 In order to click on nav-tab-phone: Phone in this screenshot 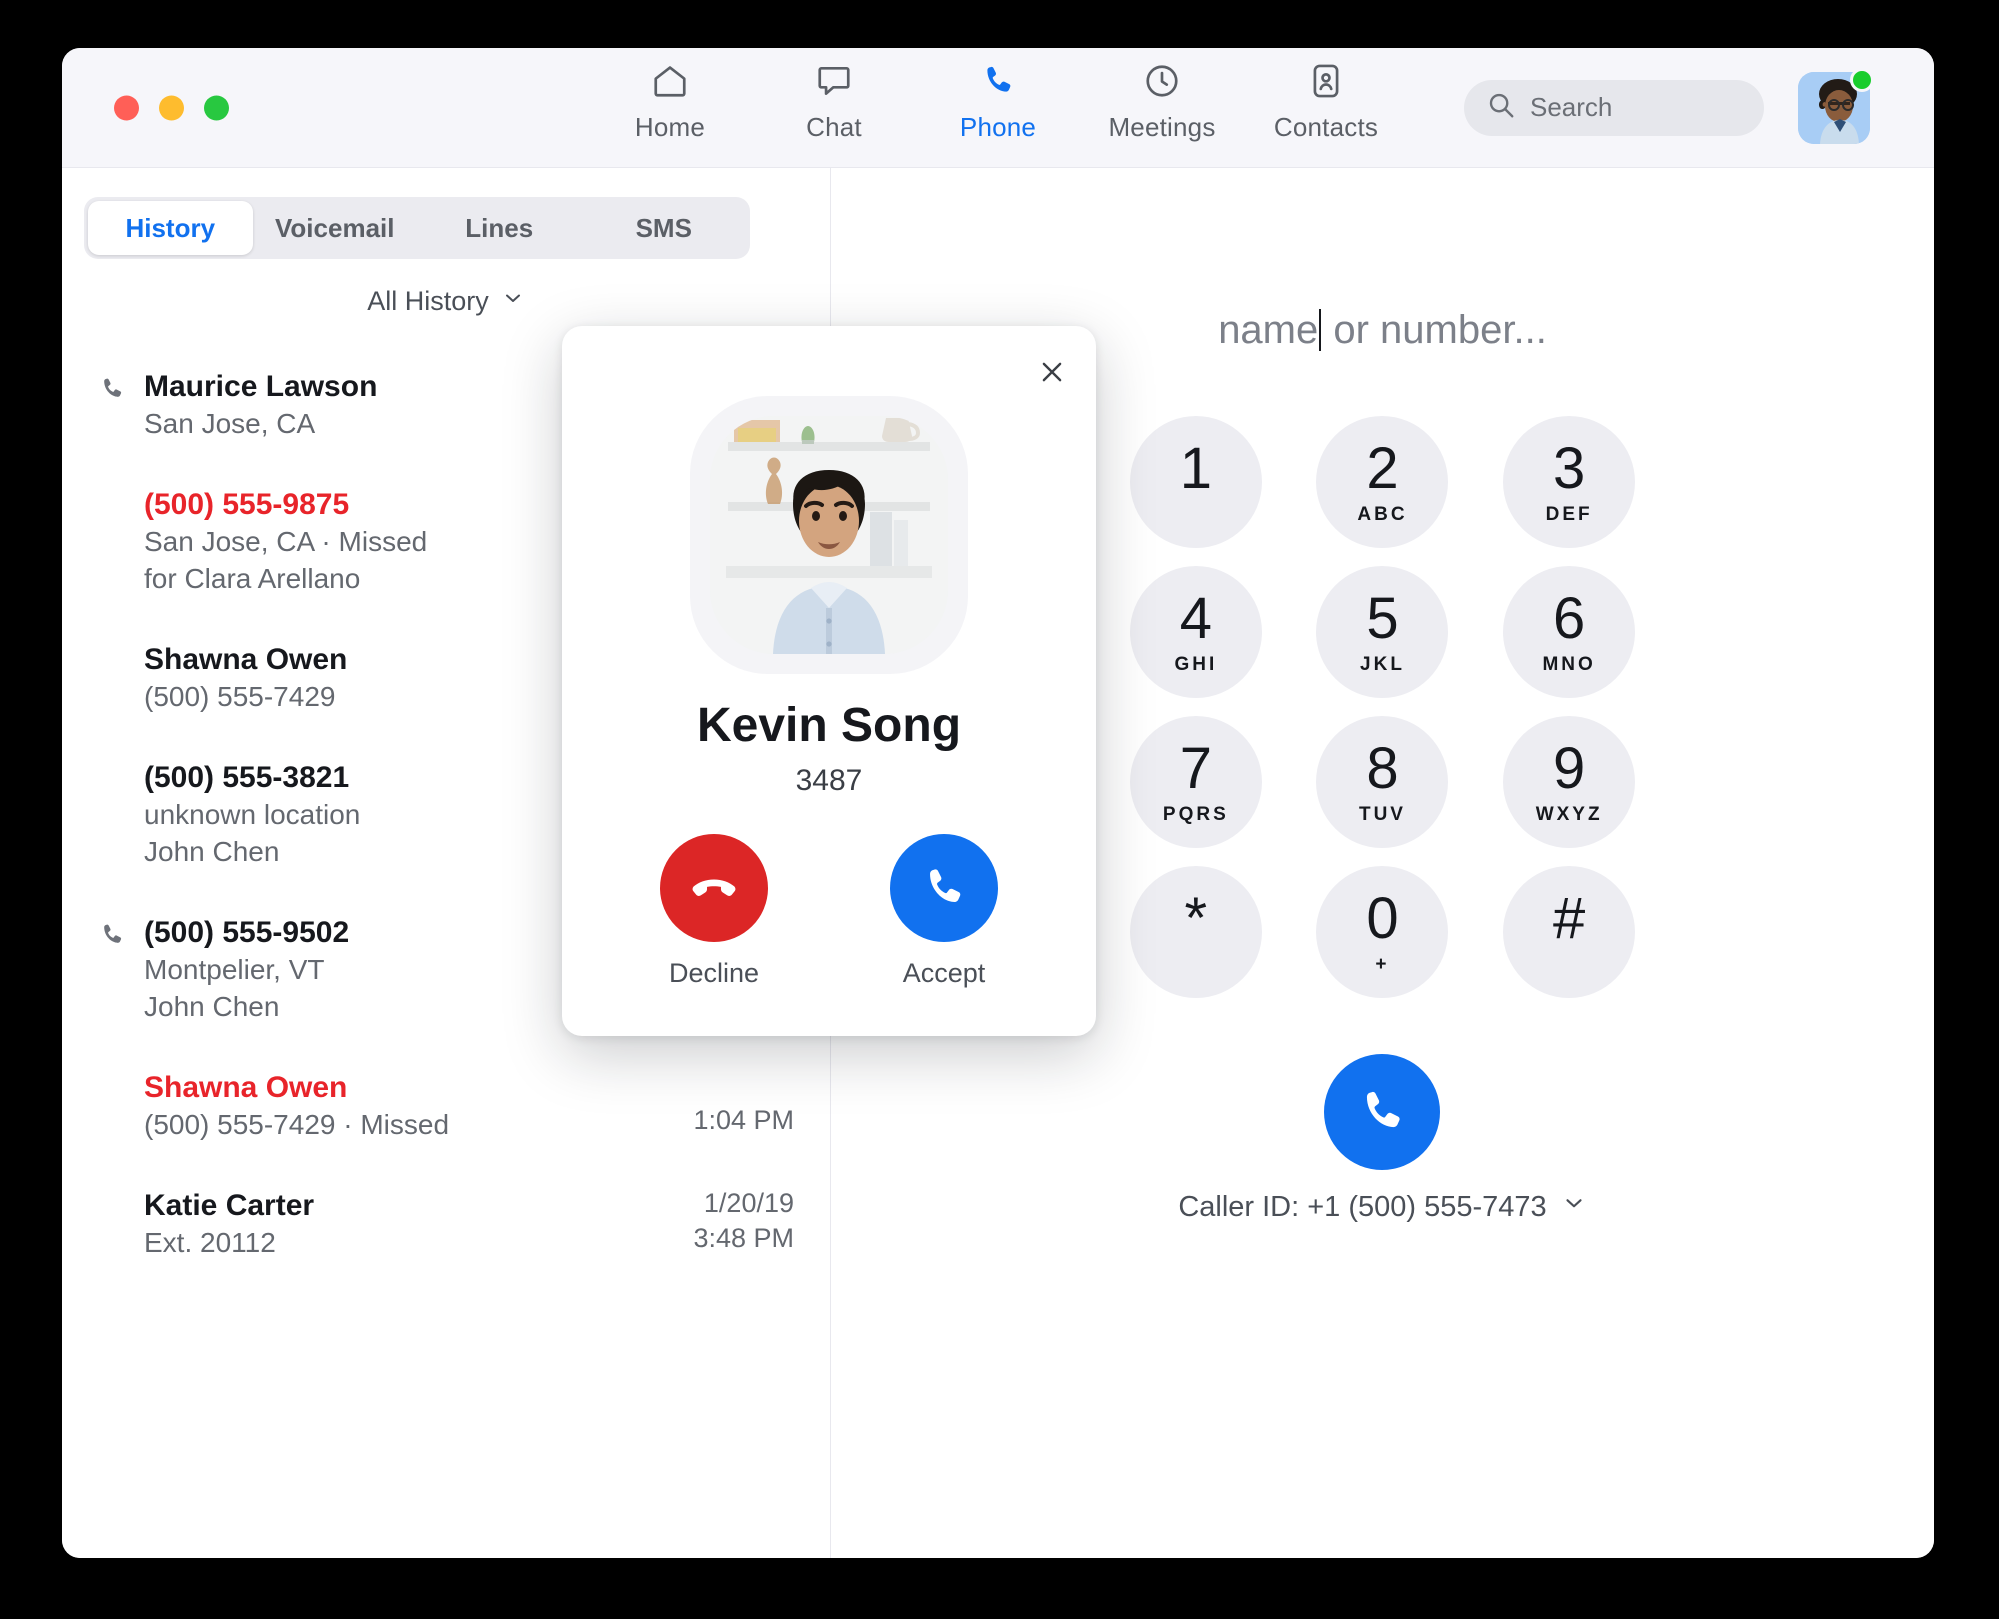, I will do `click(998, 101)`.